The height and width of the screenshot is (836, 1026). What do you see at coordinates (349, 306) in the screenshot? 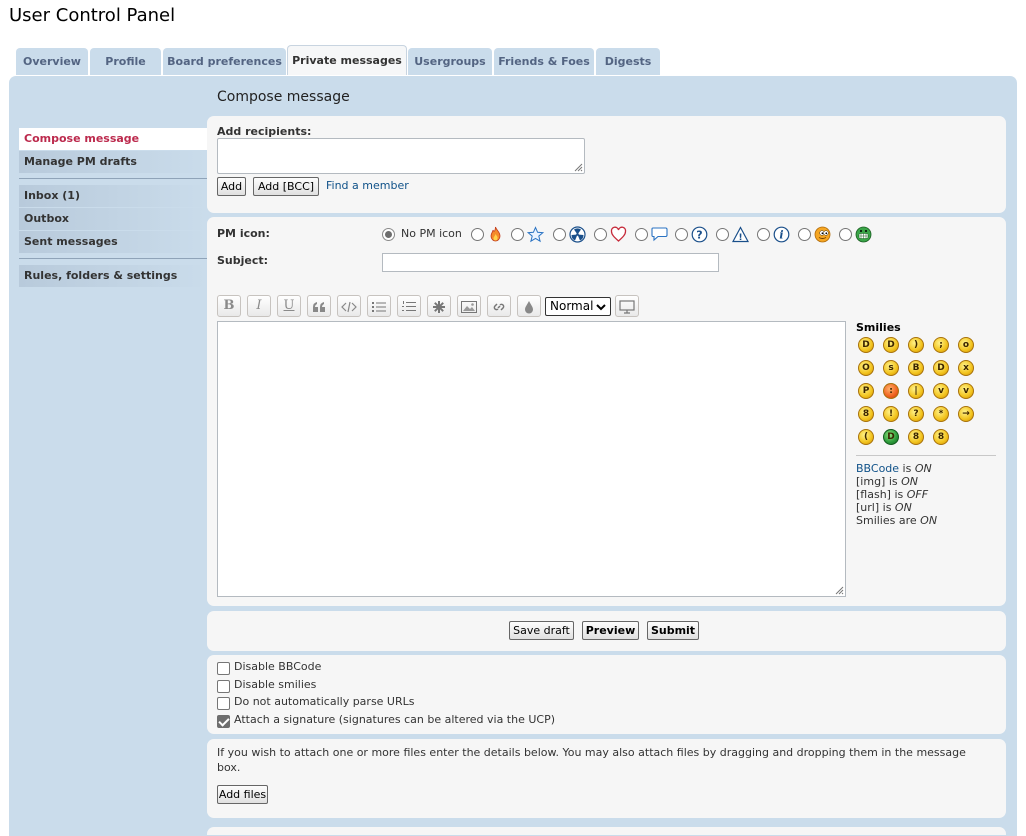
I see `code-button` at bounding box center [349, 306].